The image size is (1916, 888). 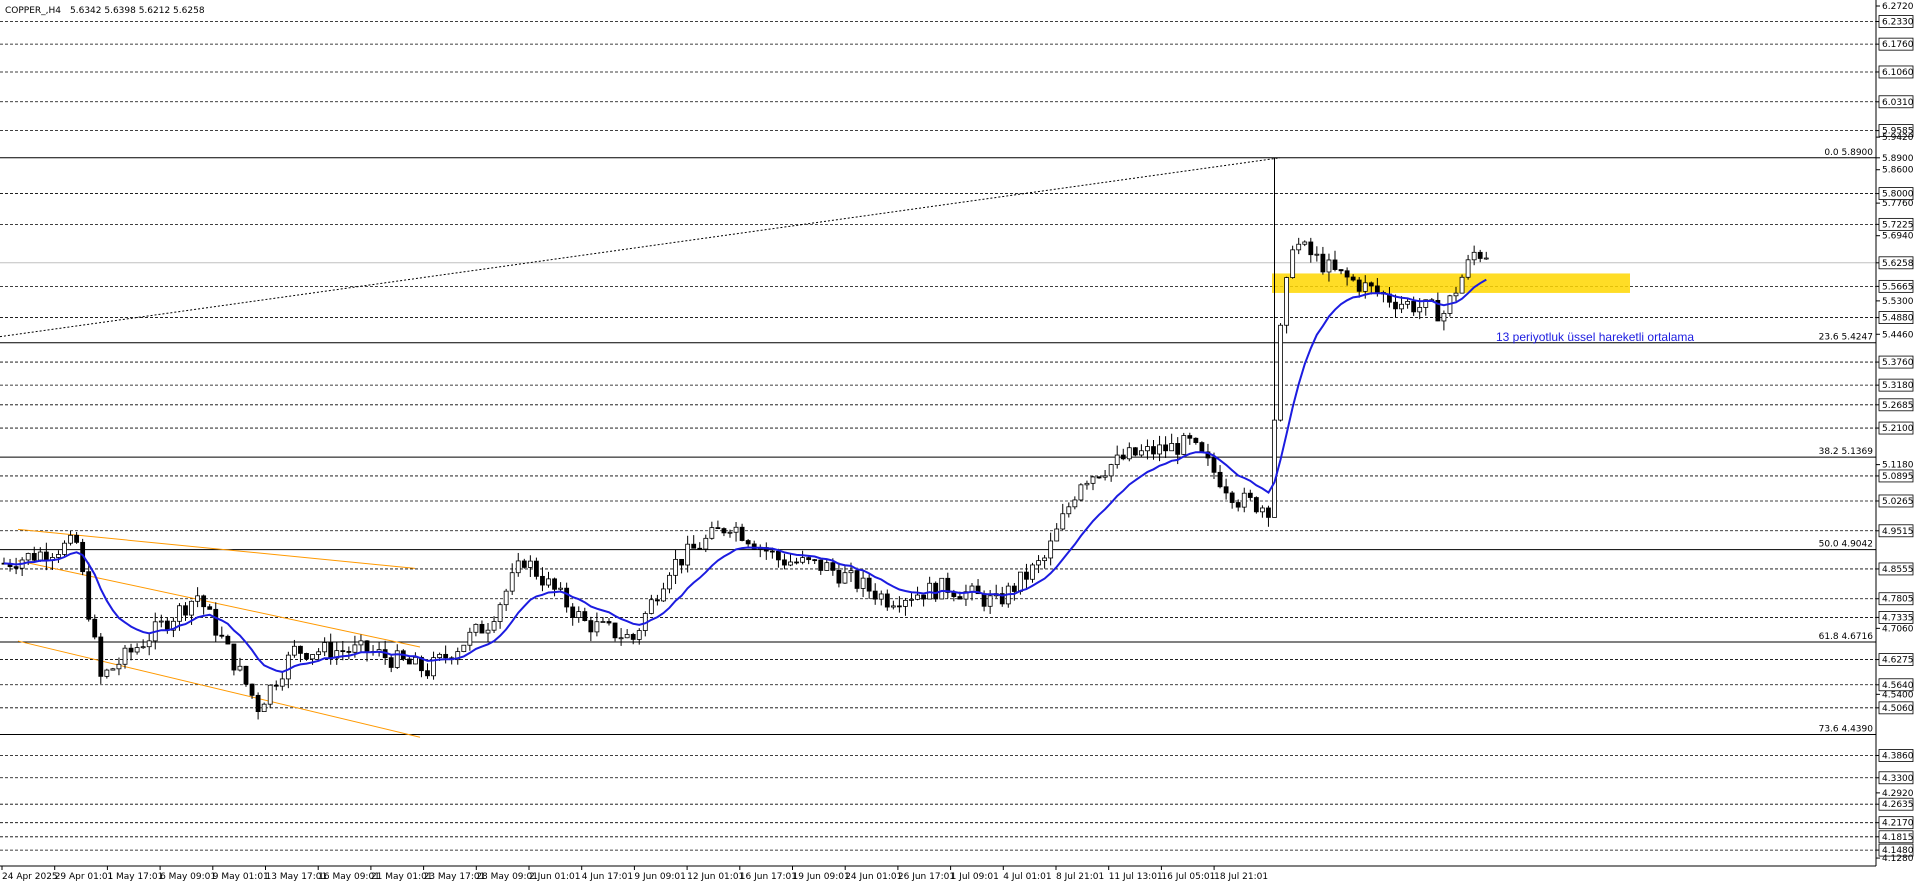 What do you see at coordinates (1895, 72) in the screenshot?
I see `price-tick: 6.1060` at bounding box center [1895, 72].